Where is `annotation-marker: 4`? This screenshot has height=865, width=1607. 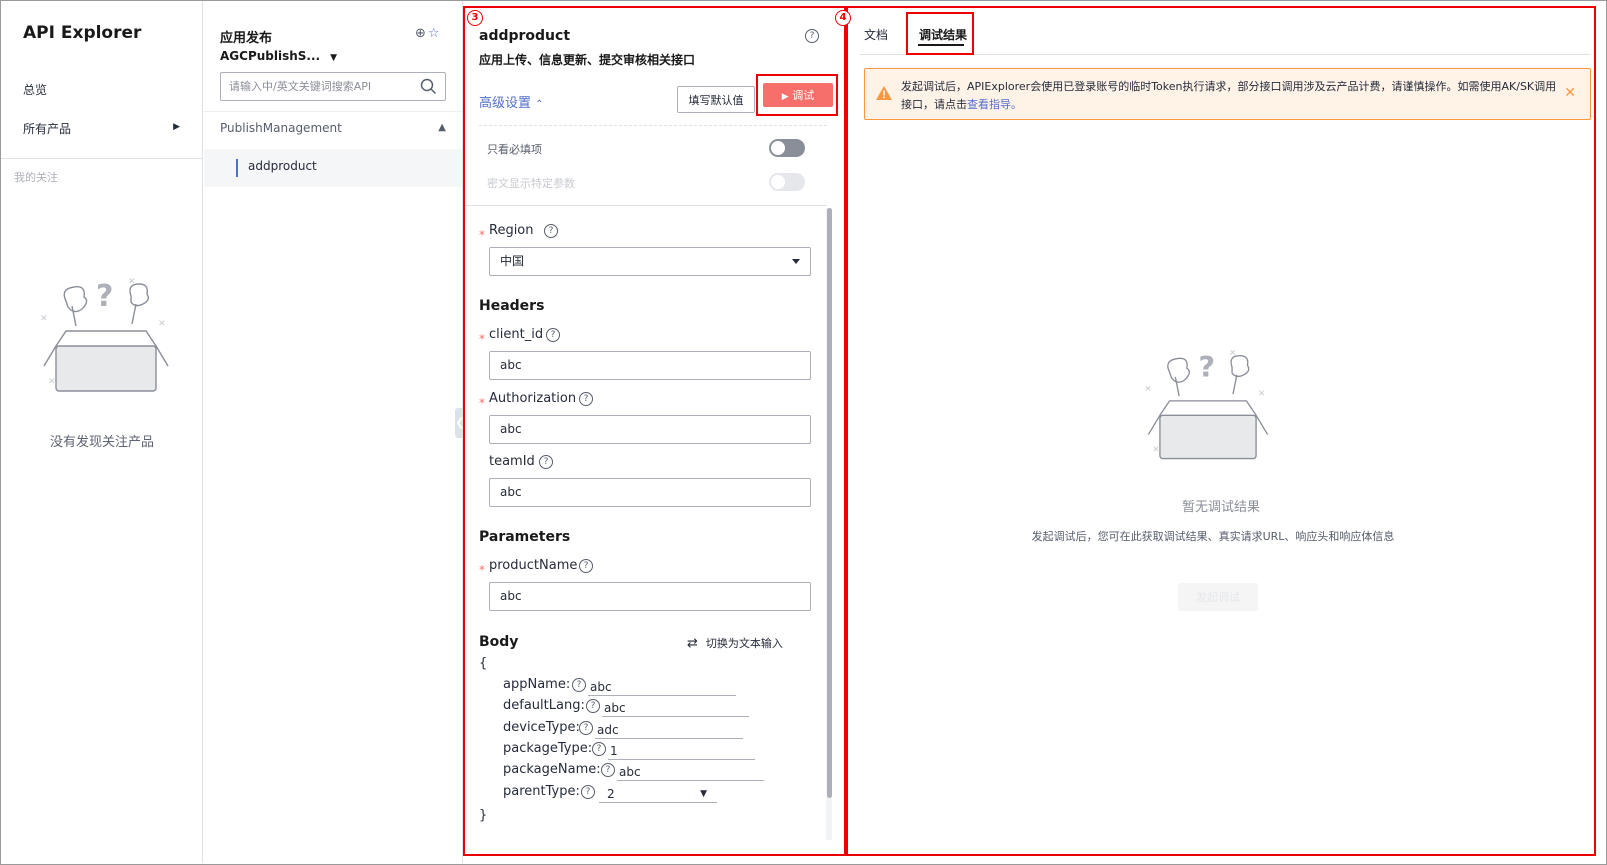
annotation-marker: 4 is located at coordinates (843, 18).